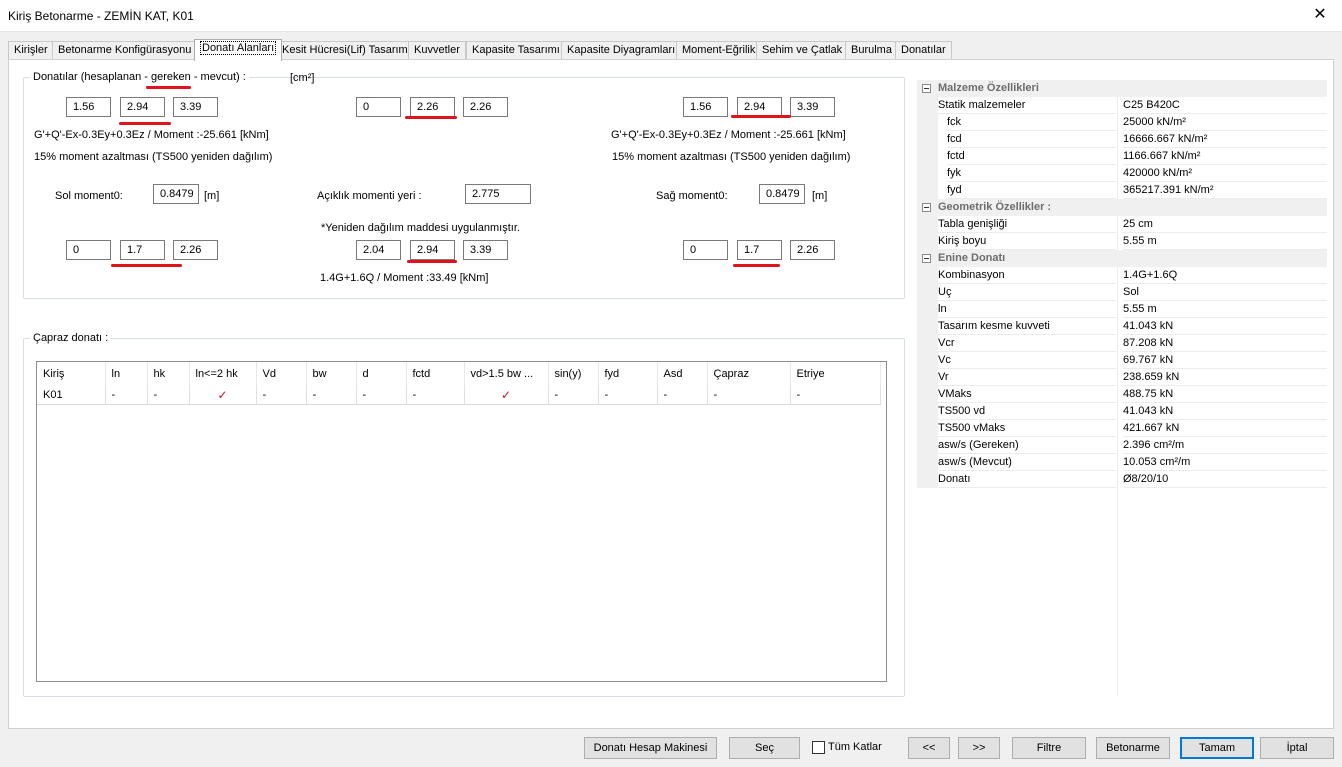  I want to click on iptal-button: İptal, so click(1297, 748).